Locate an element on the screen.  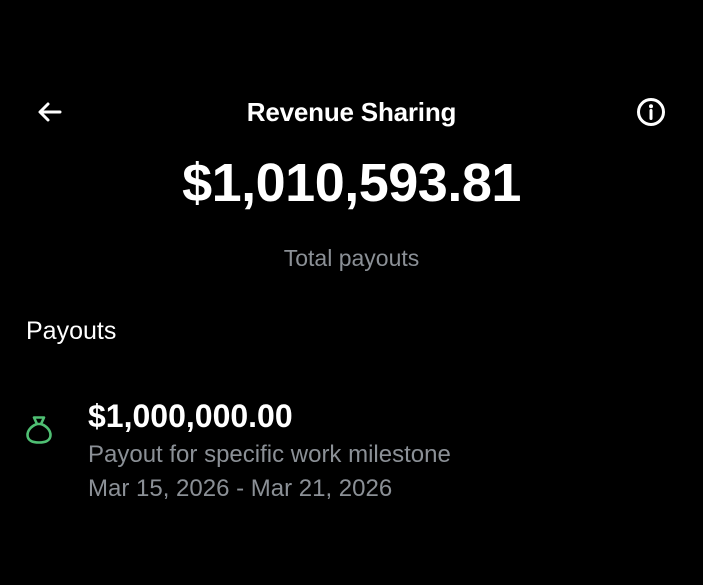
back-button is located at coordinates (50, 112).